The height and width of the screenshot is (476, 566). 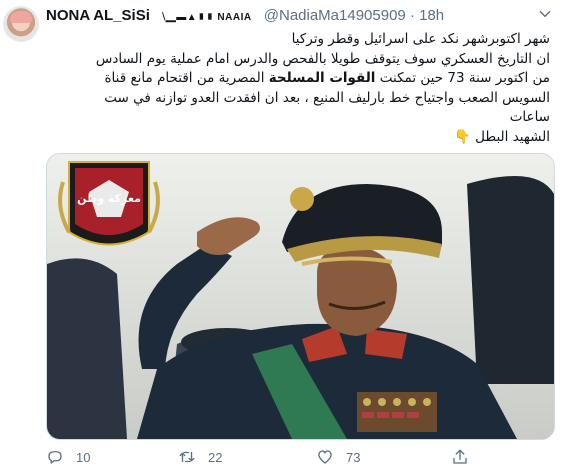 I want to click on heart-icon, so click(x=325, y=457).